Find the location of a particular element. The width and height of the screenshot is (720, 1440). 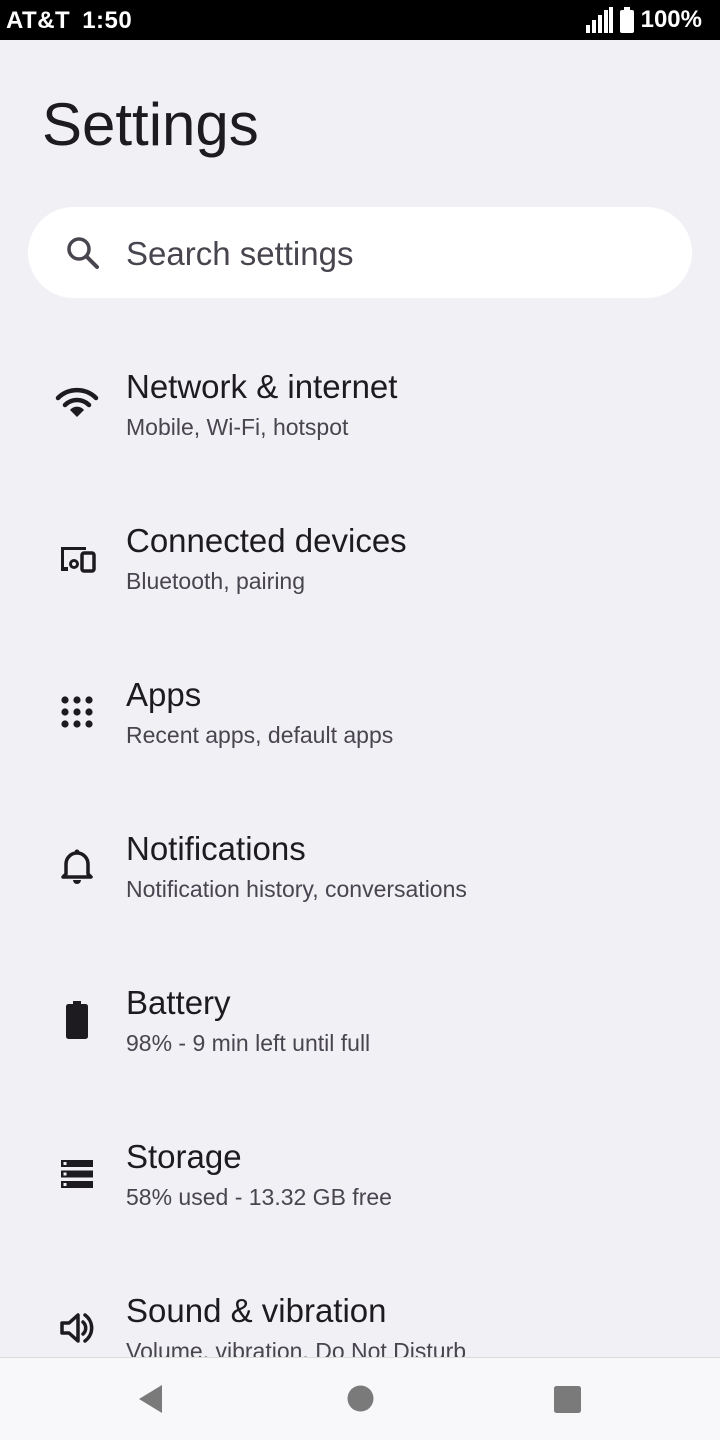

navigation-bar is located at coordinates (360, 1398).